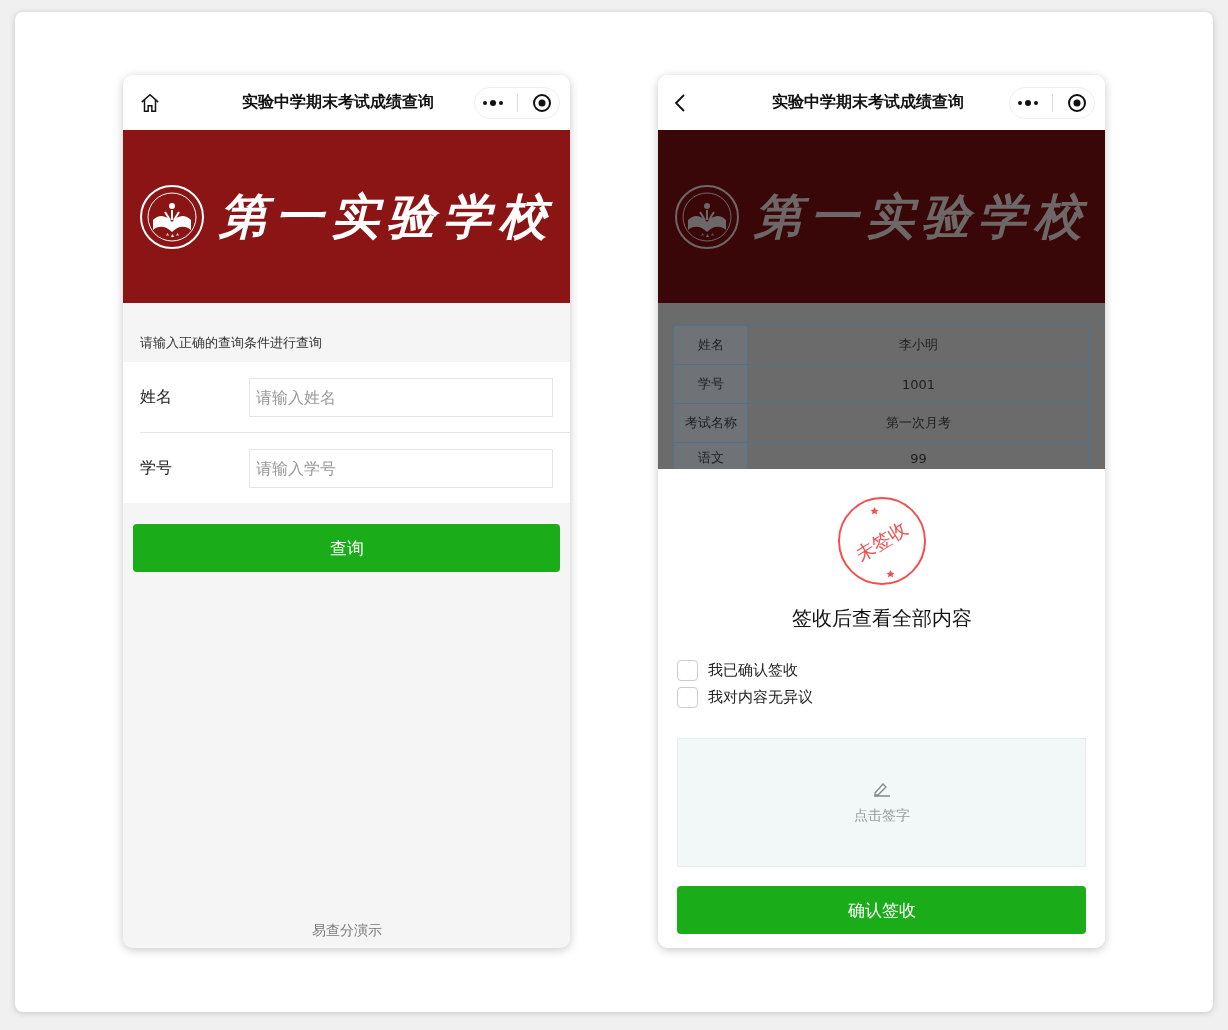  Describe the element at coordinates (711, 345) in the screenshot. I see `table-cell: 姓名` at that location.